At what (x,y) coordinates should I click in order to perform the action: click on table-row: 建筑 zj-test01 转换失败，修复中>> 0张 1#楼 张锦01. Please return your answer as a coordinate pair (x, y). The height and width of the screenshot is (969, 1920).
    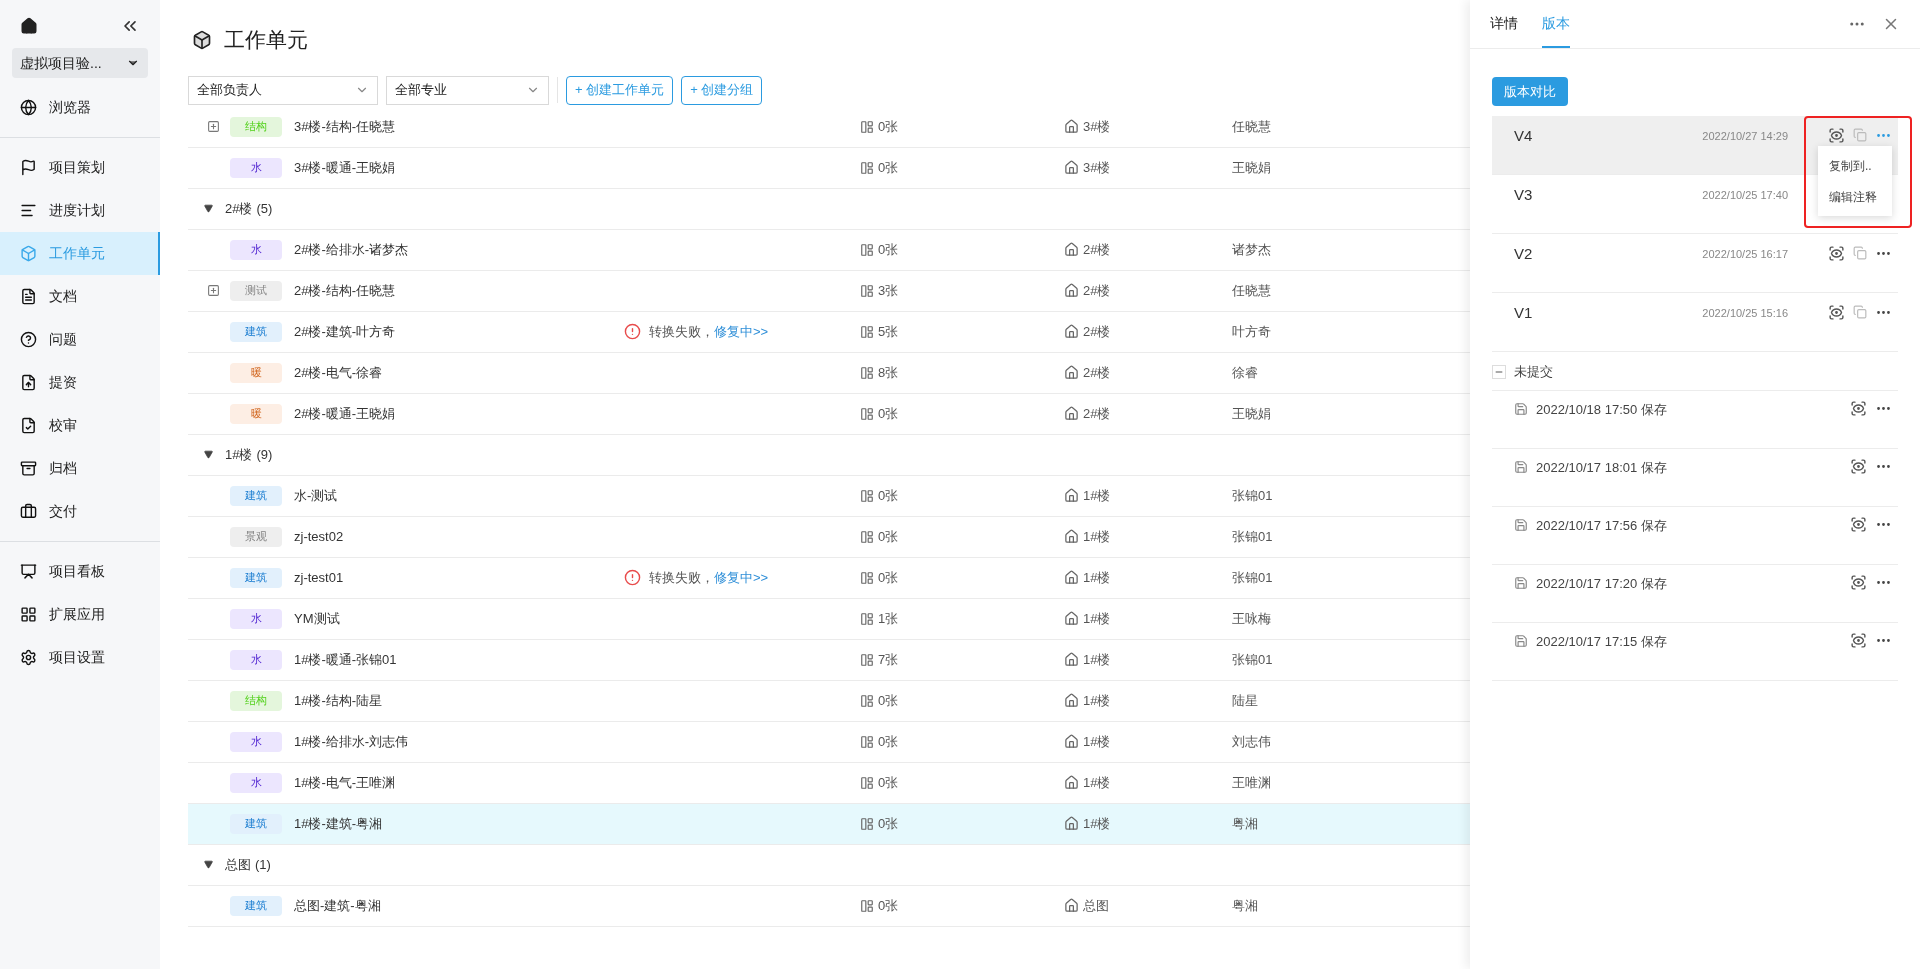
    Looking at the image, I should click on (829, 578).